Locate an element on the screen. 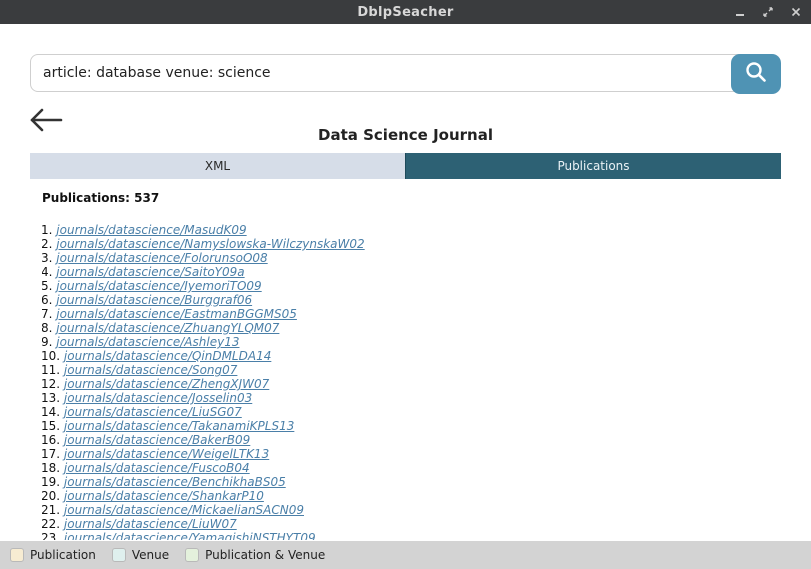 The image size is (811, 569). list-item: 5. journals/datascience/IyemoriTO09 is located at coordinates (412, 286).